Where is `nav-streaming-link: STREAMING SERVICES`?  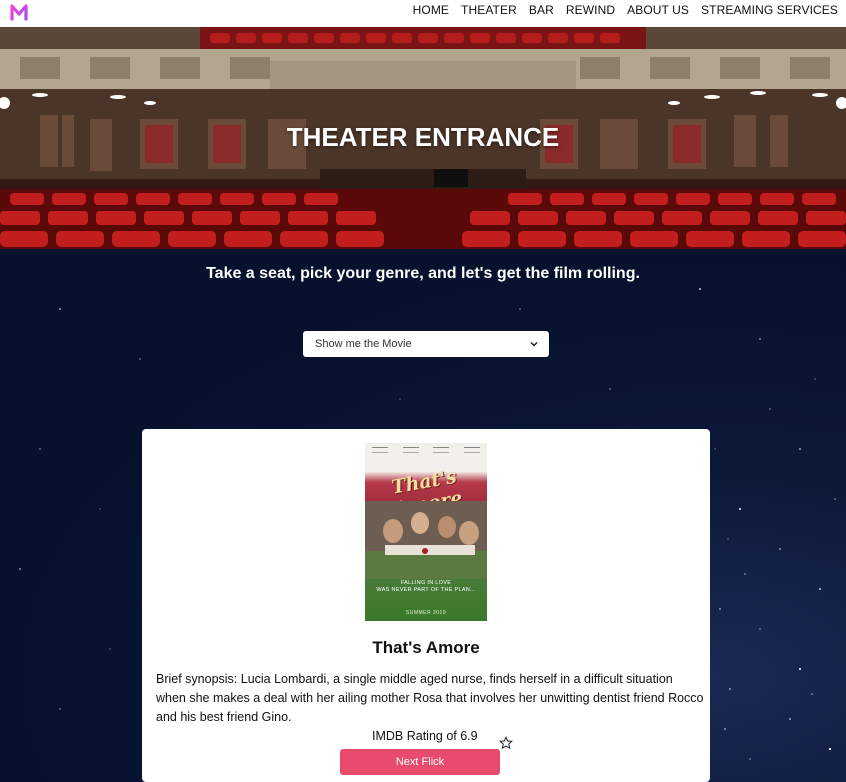
nav-streaming-link: STREAMING SERVICES is located at coordinates (769, 10).